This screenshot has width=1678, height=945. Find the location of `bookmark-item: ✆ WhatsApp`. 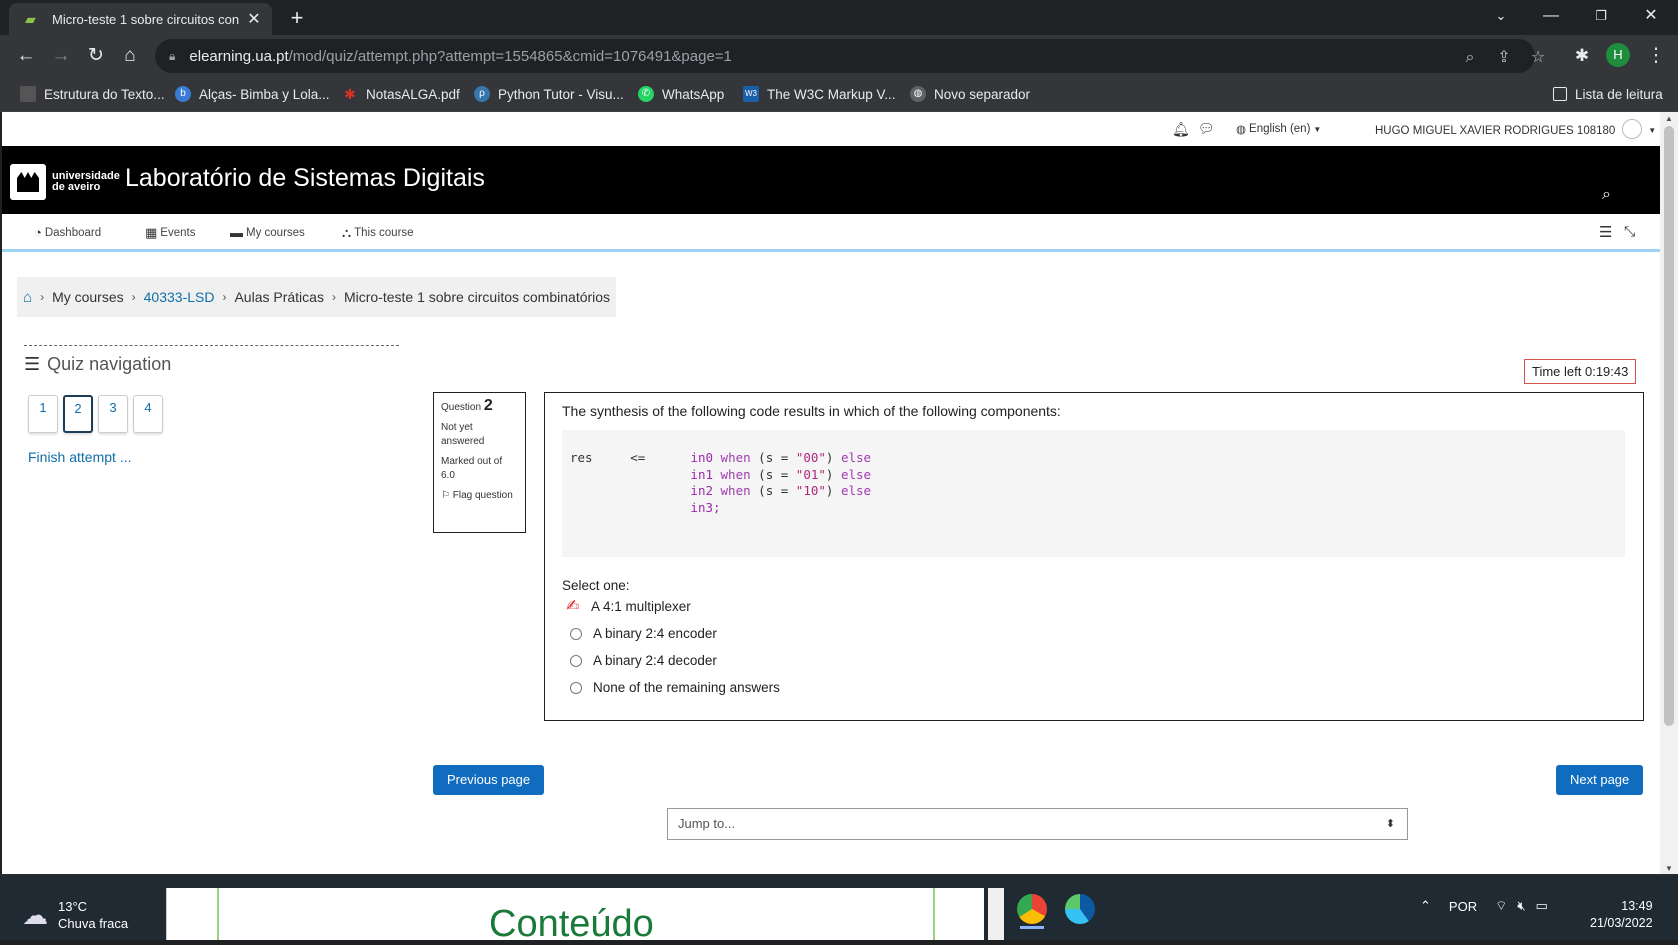

bookmark-item: ✆ WhatsApp is located at coordinates (681, 94).